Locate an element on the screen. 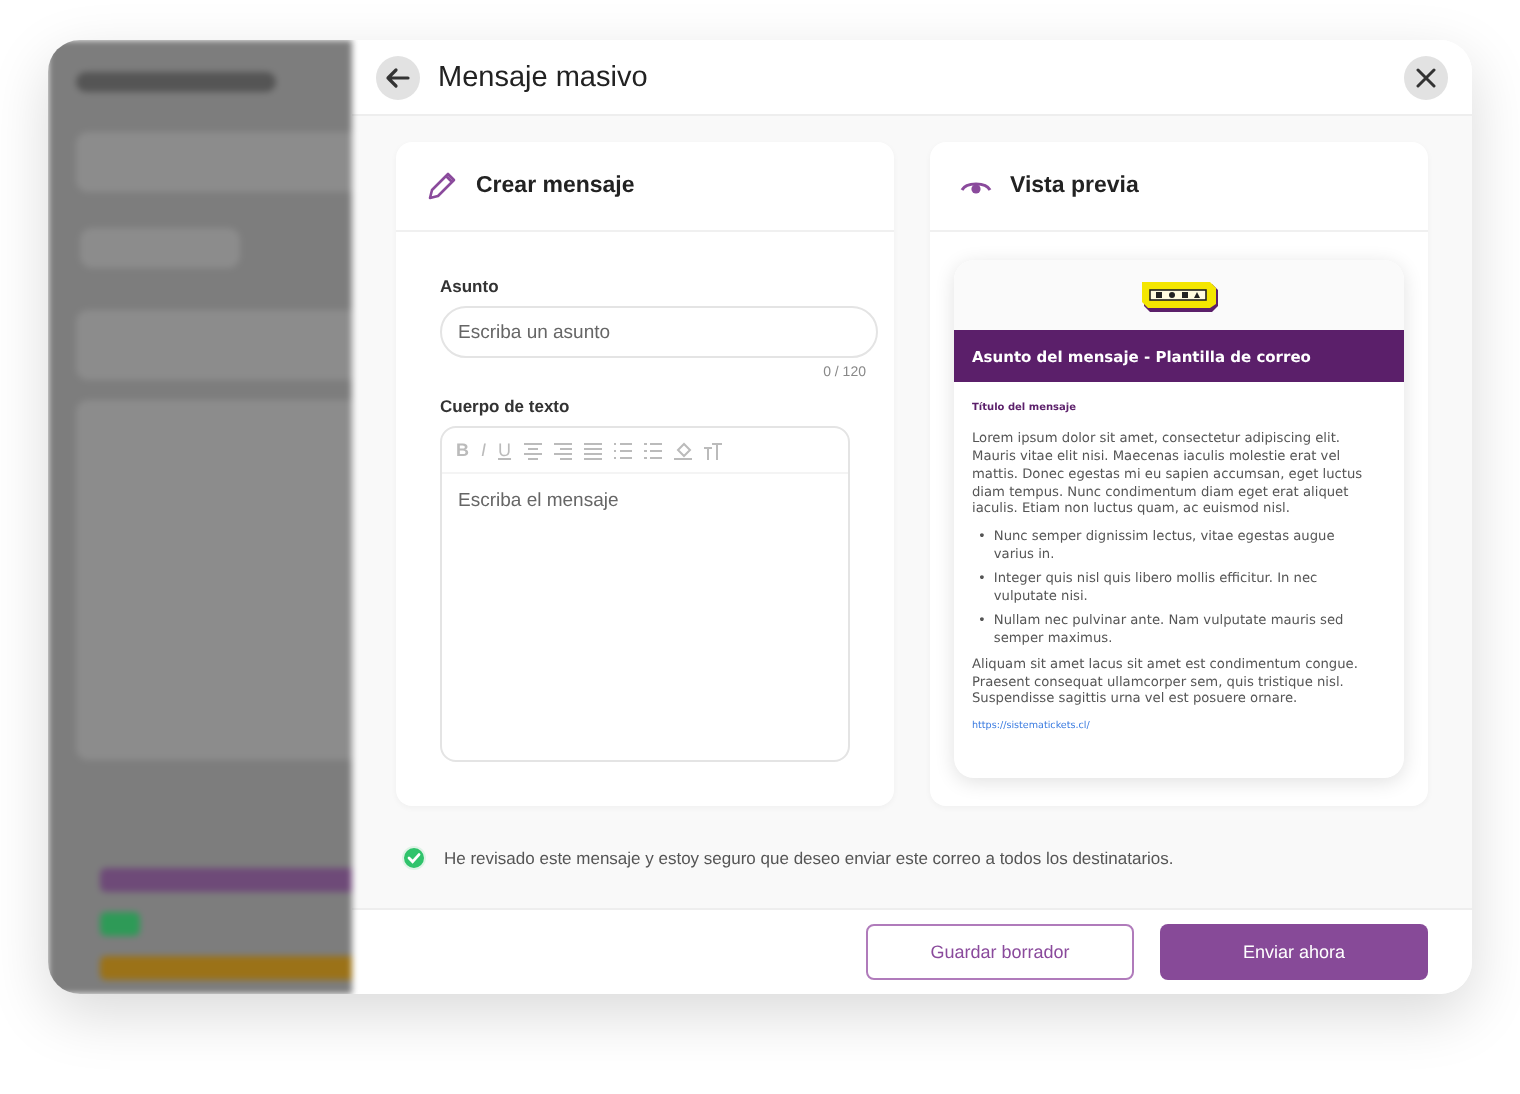 This screenshot has width=1520, height=1094. close-icon is located at coordinates (1426, 77).